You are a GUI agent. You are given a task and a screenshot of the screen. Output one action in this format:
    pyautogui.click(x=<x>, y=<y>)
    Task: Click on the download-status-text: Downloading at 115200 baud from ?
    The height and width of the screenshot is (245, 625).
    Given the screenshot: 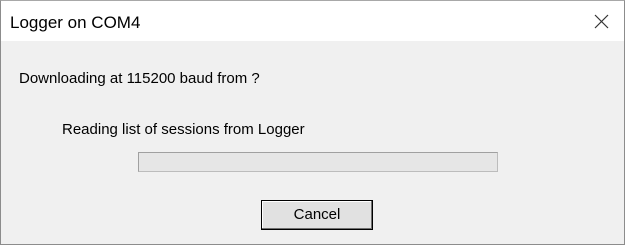 What is the action you would take?
    pyautogui.click(x=139, y=78)
    